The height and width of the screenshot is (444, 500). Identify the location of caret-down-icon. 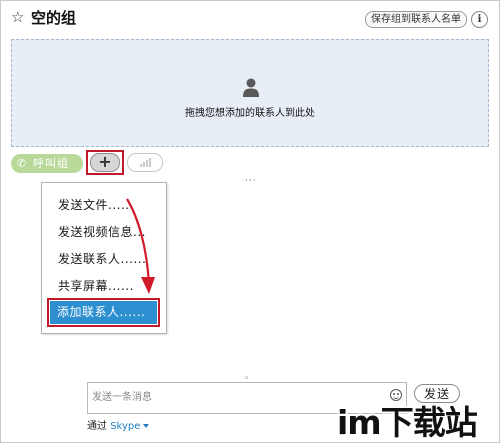
(146, 426).